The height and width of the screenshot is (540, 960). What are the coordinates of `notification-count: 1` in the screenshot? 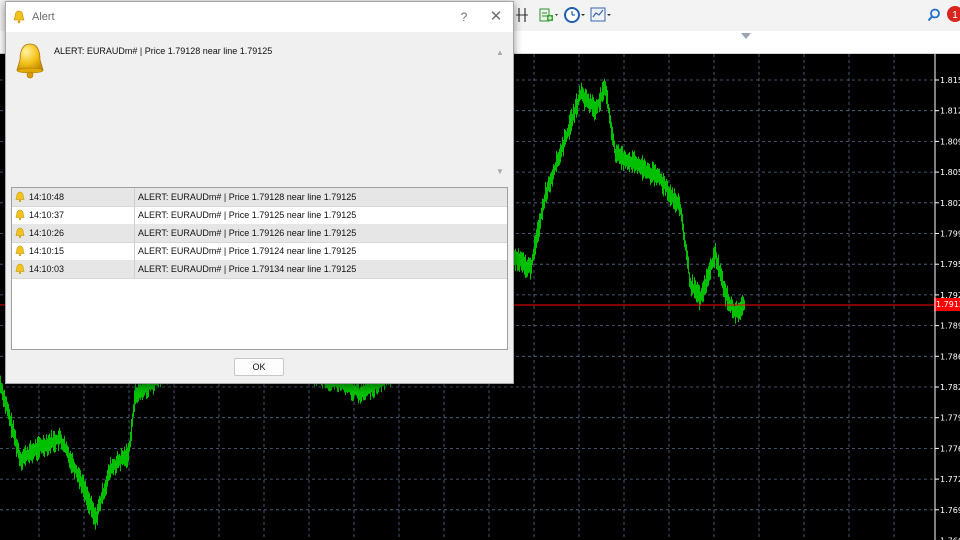 It's located at (955, 15).